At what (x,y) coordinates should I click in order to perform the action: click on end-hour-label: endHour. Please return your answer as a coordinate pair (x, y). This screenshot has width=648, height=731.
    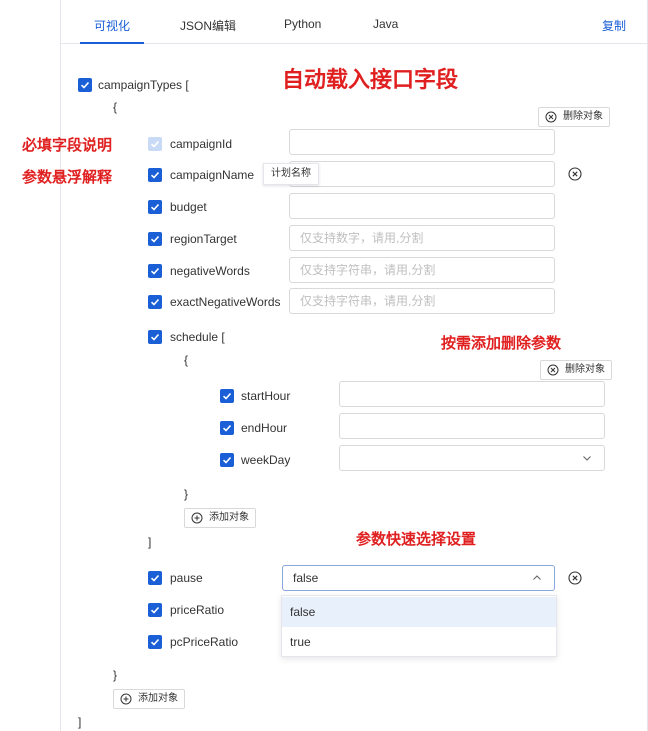
    Looking at the image, I should click on (264, 428).